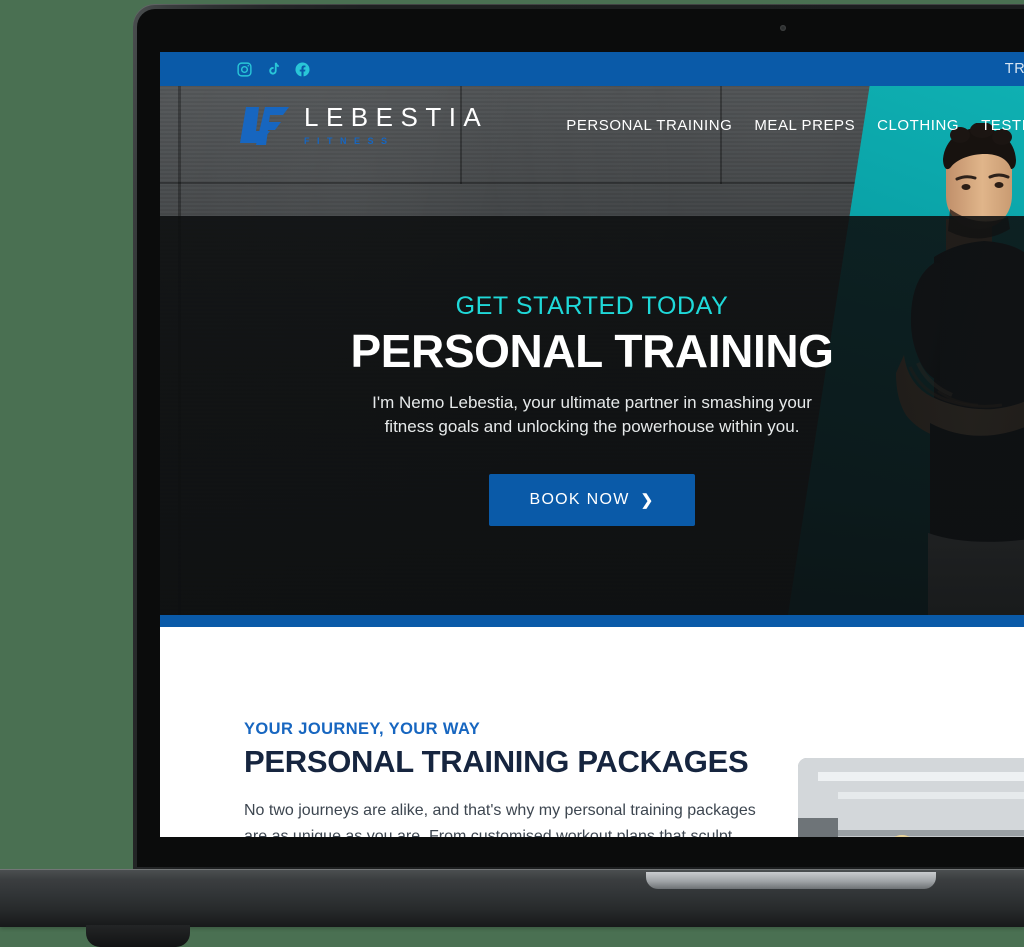 The width and height of the screenshot is (1024, 947). I want to click on gym-team-photo, so click(911, 797).